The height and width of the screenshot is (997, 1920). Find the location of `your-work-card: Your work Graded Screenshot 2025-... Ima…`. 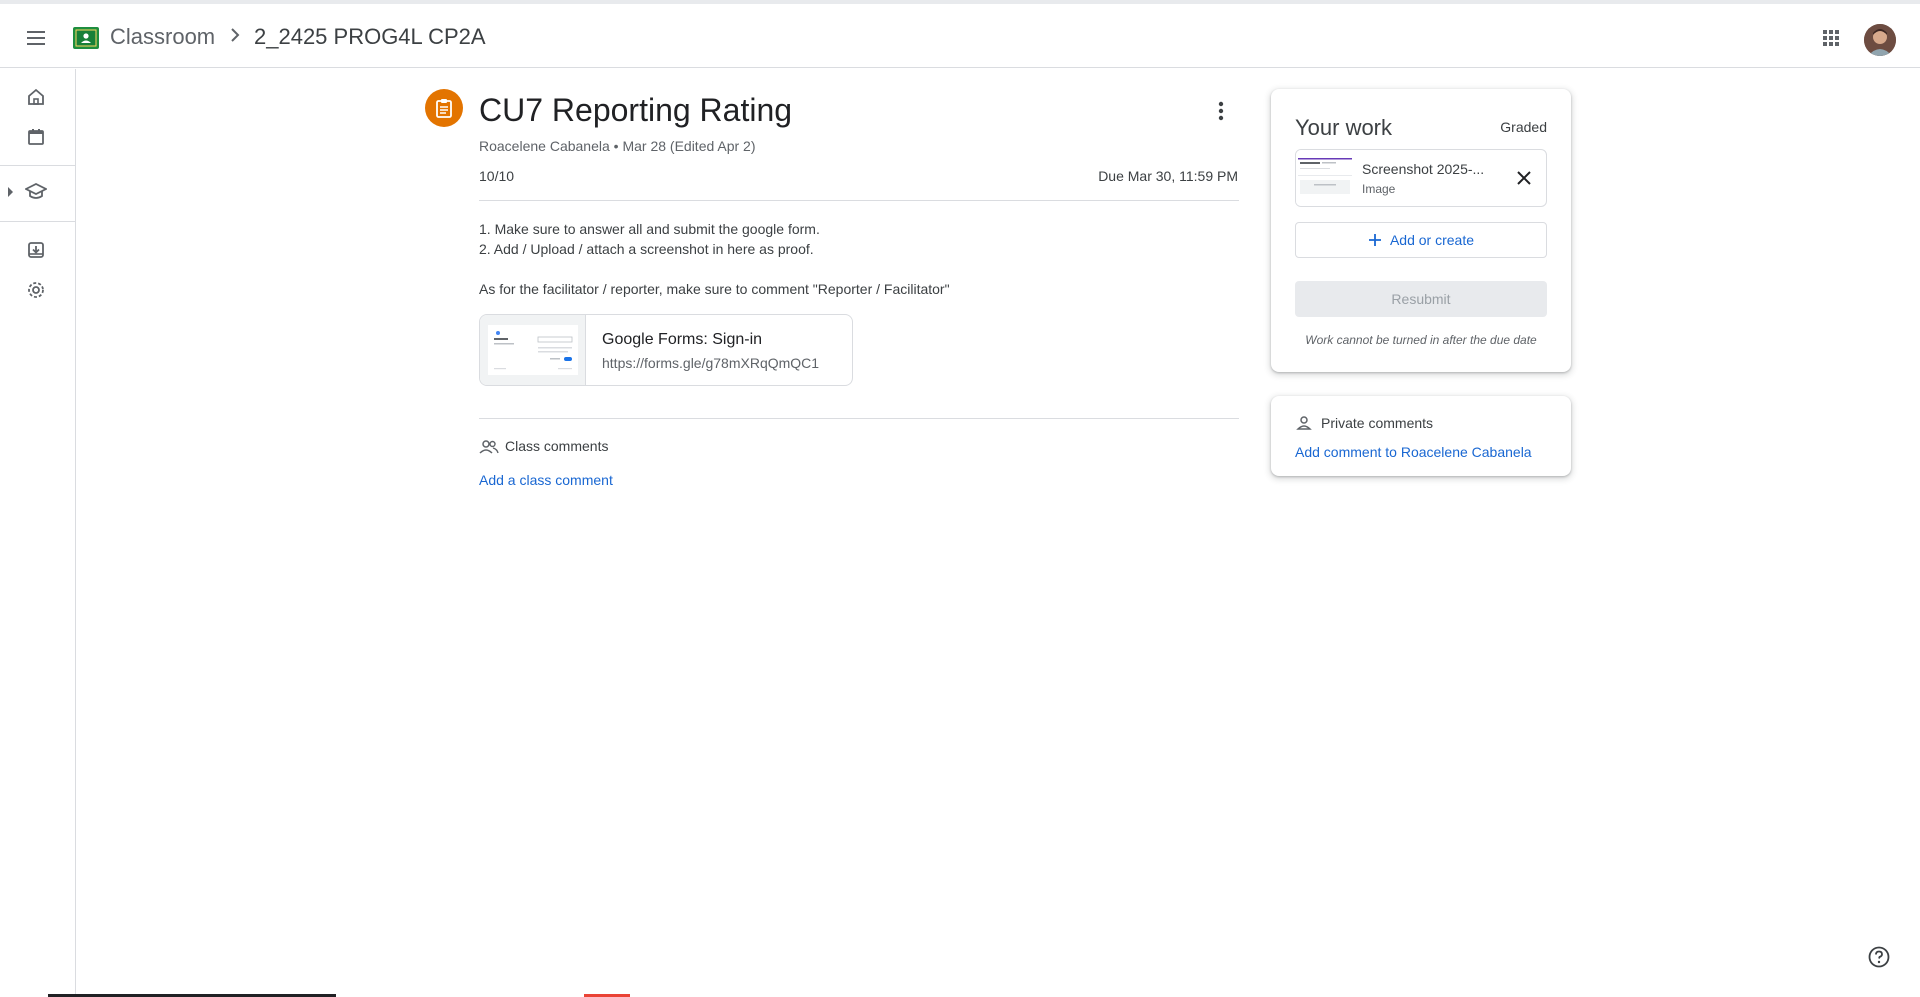

your-work-card: Your work Graded Screenshot 2025-... Ima… is located at coordinates (1421, 230).